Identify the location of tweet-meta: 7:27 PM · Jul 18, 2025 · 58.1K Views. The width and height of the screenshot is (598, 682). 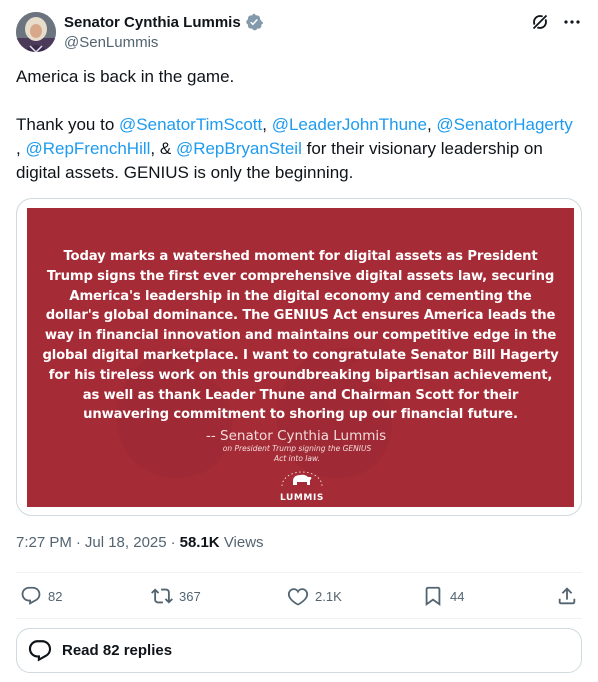
(140, 542).